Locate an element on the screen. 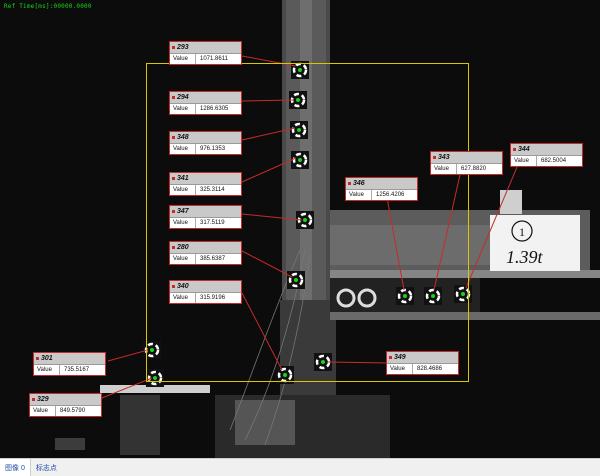 The height and width of the screenshot is (476, 600). measurement-tag-293: 293 Value 1071.8611 is located at coordinates (205, 53).